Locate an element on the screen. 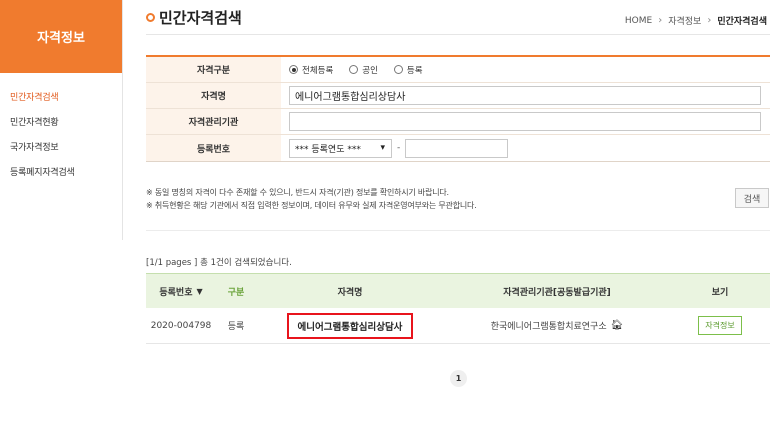  radio-all: 전체등록 is located at coordinates (311, 70).